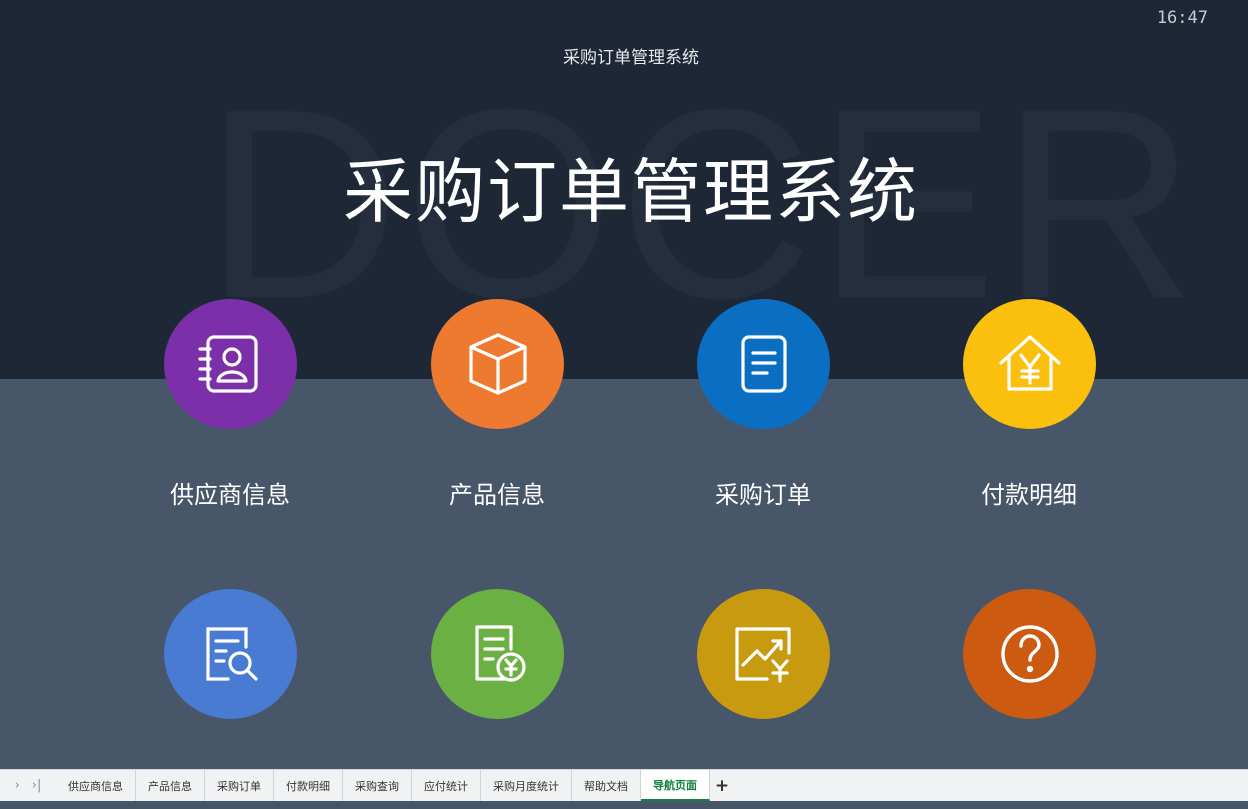  I want to click on sheet-tab: 产品信息, so click(170, 785).